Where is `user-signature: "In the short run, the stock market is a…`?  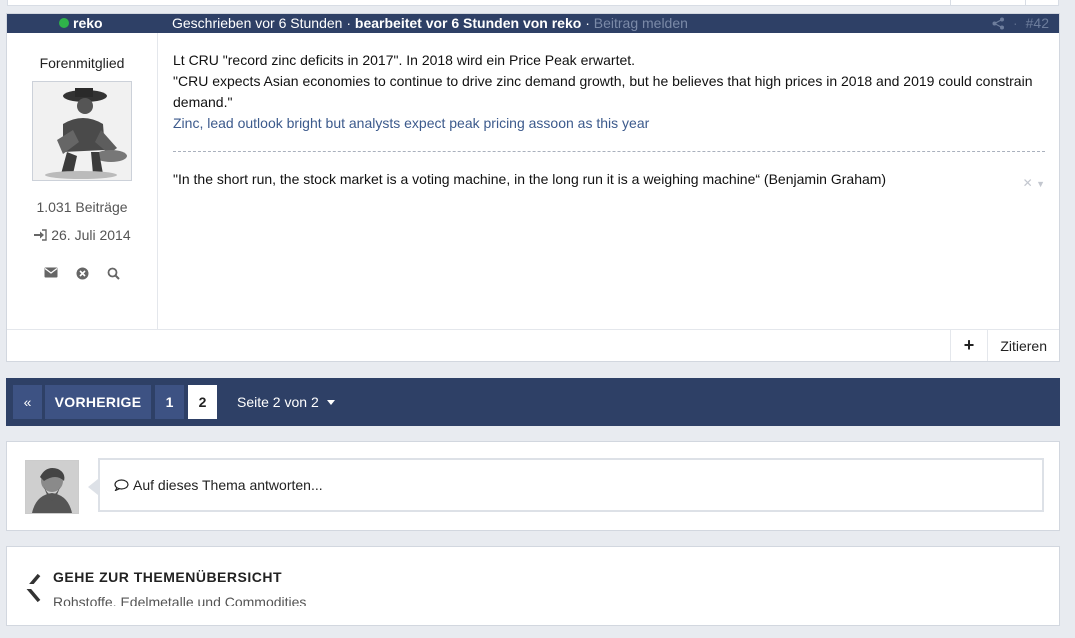
user-signature: "In the short run, the stock market is a… is located at coordinates (530, 179).